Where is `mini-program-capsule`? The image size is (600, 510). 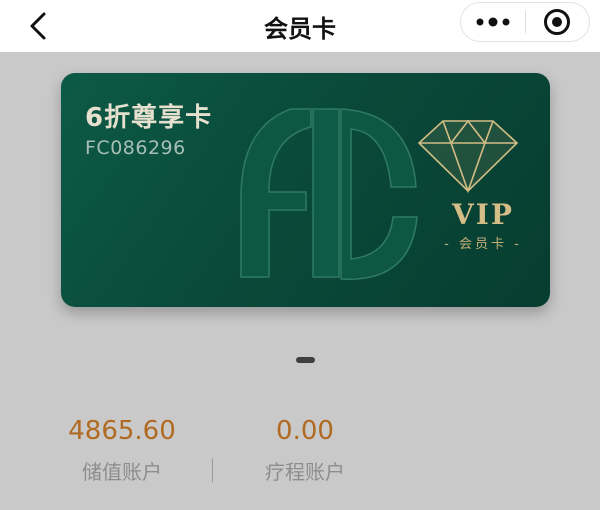 mini-program-capsule is located at coordinates (525, 22).